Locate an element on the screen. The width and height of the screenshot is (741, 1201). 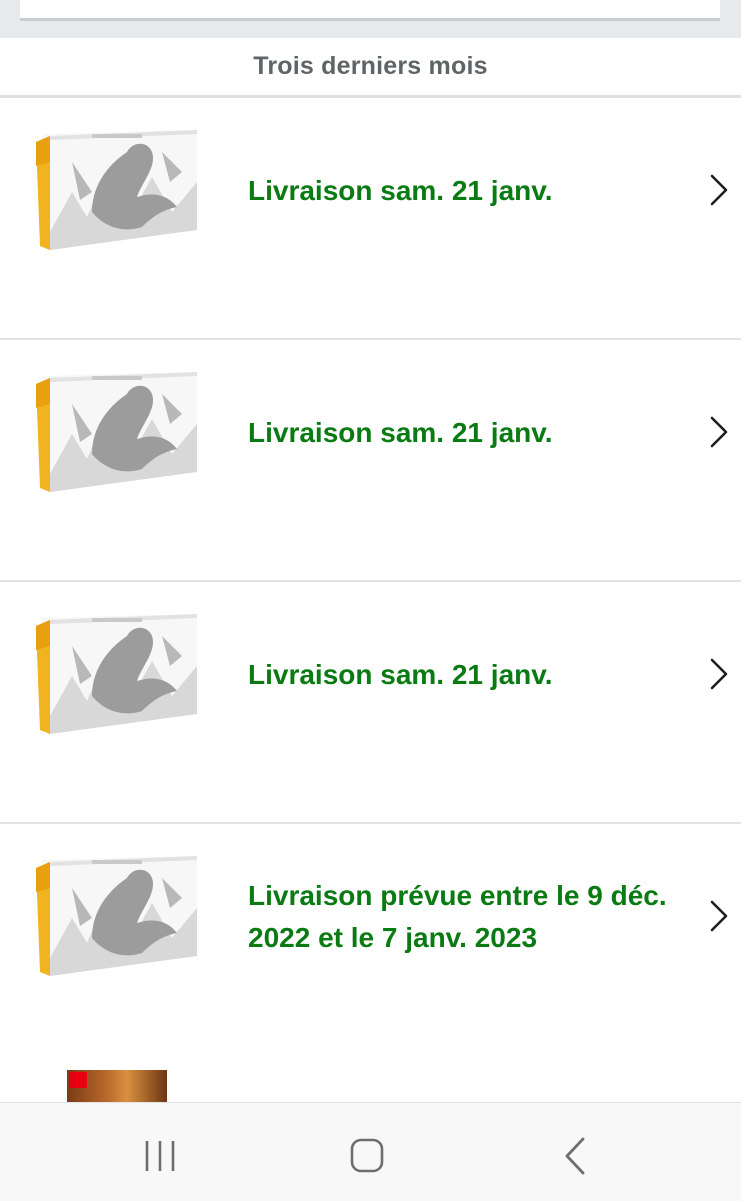
section-title: Trois derniers mois is located at coordinates (370, 66).